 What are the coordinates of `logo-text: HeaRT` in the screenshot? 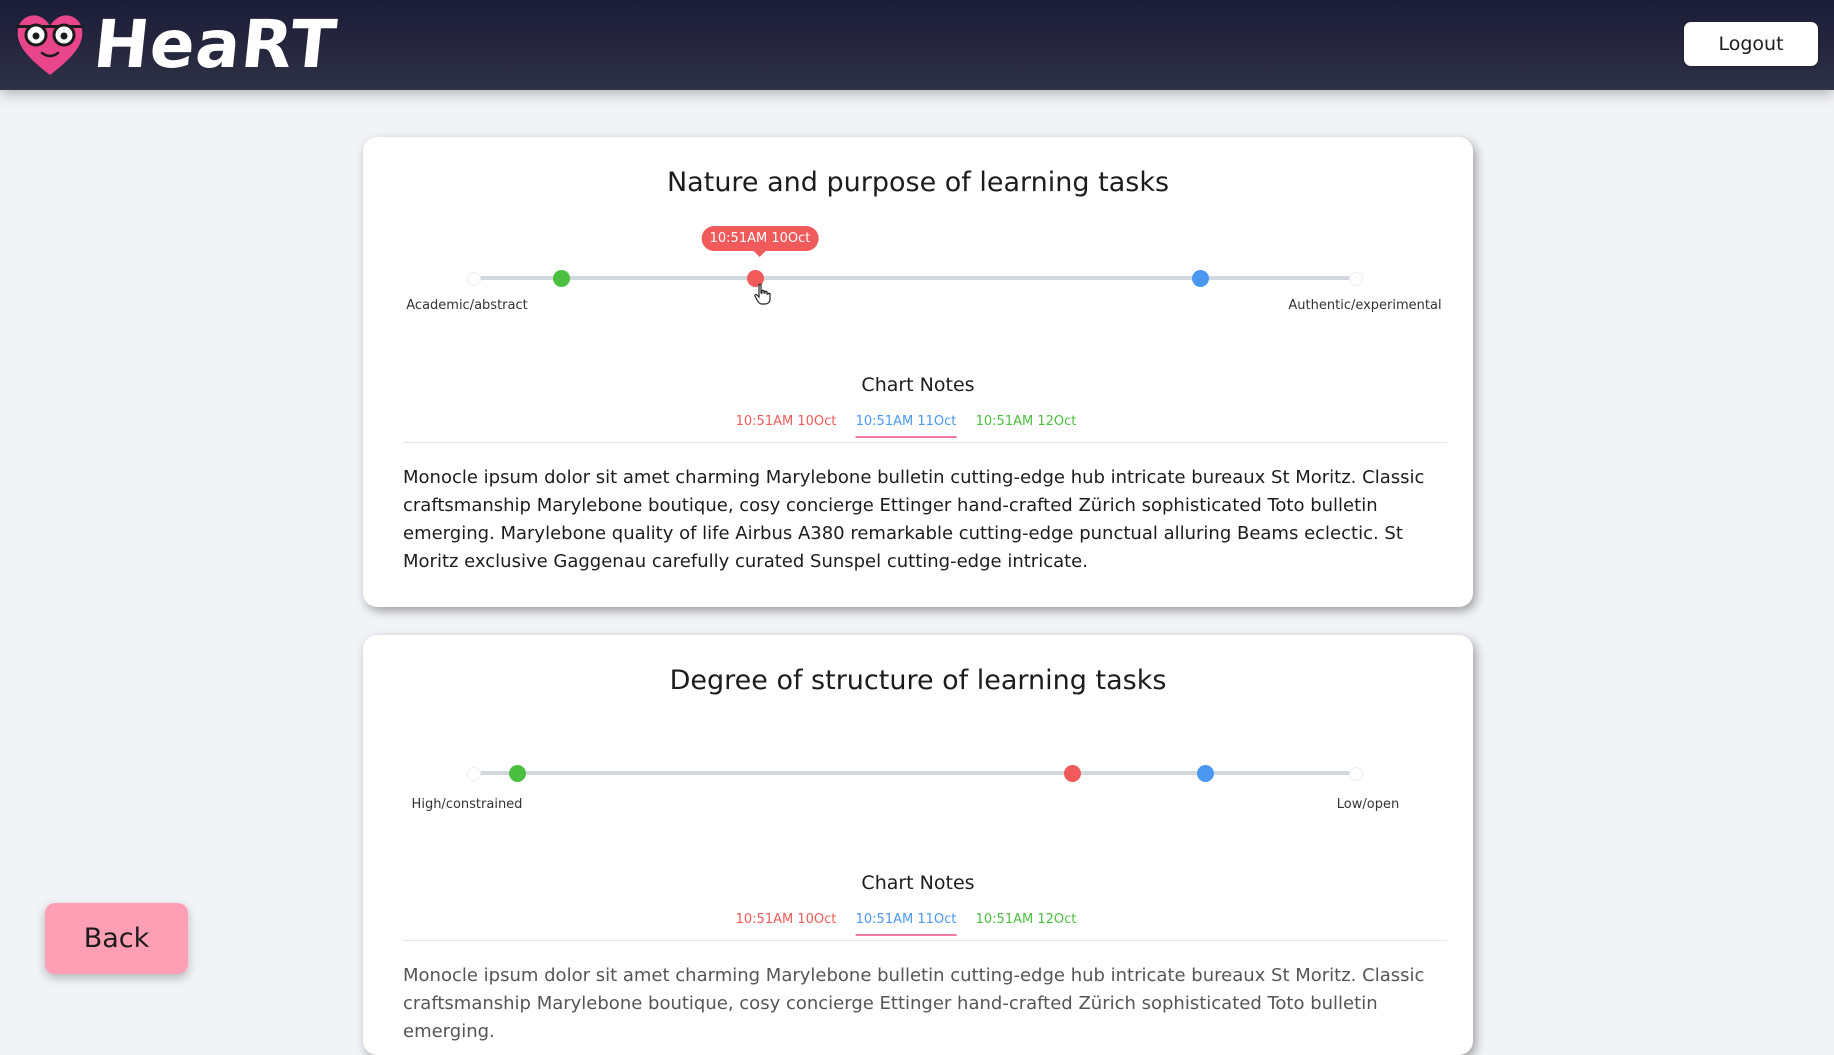 It's located at (215, 44).